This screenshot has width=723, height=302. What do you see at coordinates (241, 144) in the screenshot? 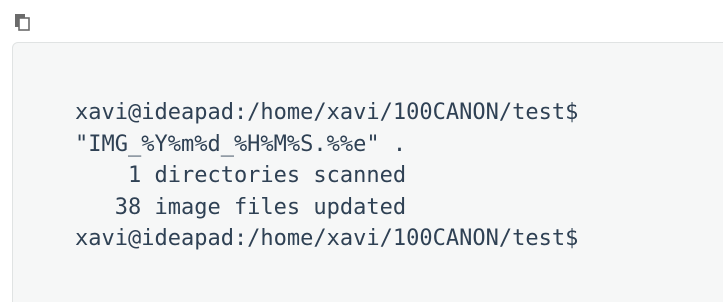
I see `terminal-line: "IMG_%Y%m%d_%H%M%S.%%e" .` at bounding box center [241, 144].